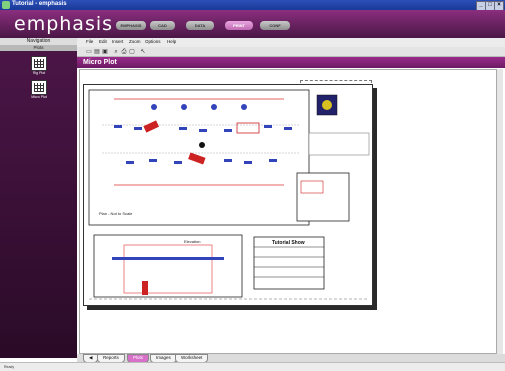 The height and width of the screenshot is (371, 505). Describe the element at coordinates (103, 41) in the screenshot. I see `menu-edit: Edit` at that location.